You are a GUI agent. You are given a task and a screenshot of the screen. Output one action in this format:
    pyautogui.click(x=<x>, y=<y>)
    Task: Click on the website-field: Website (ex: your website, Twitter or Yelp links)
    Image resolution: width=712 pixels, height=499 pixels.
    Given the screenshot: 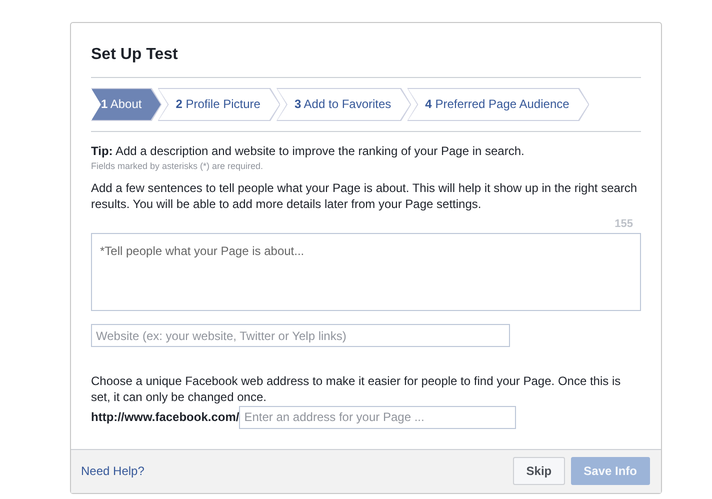 What is the action you would take?
    pyautogui.click(x=300, y=335)
    